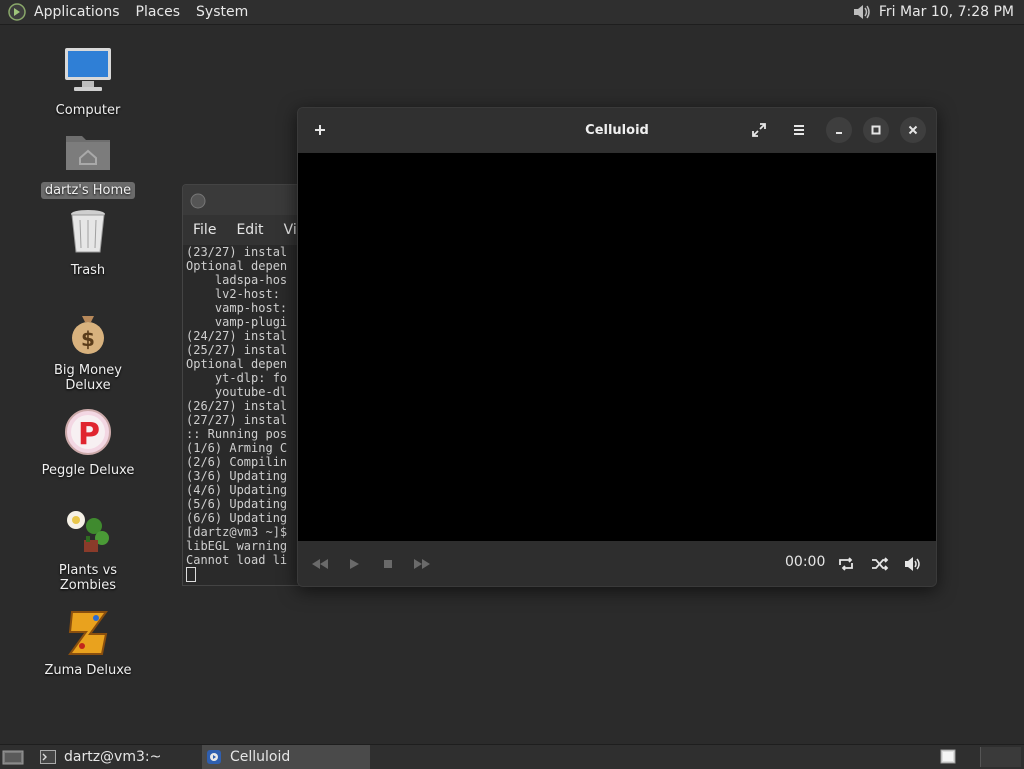  Describe the element at coordinates (88, 670) in the screenshot. I see `desktop-icon-label: Zuma Deluxe` at that location.